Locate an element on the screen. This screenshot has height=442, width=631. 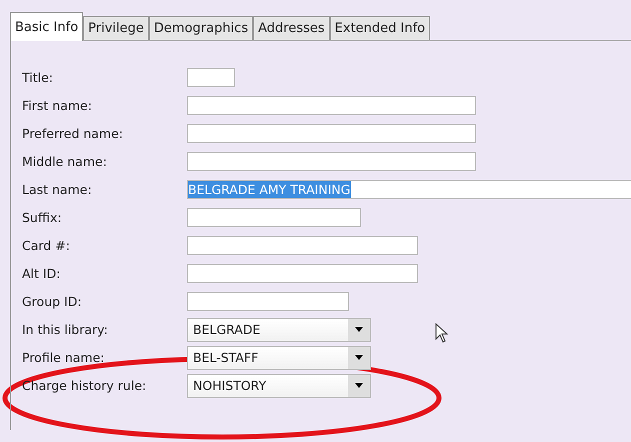
field-label: Card #: is located at coordinates (46, 245).